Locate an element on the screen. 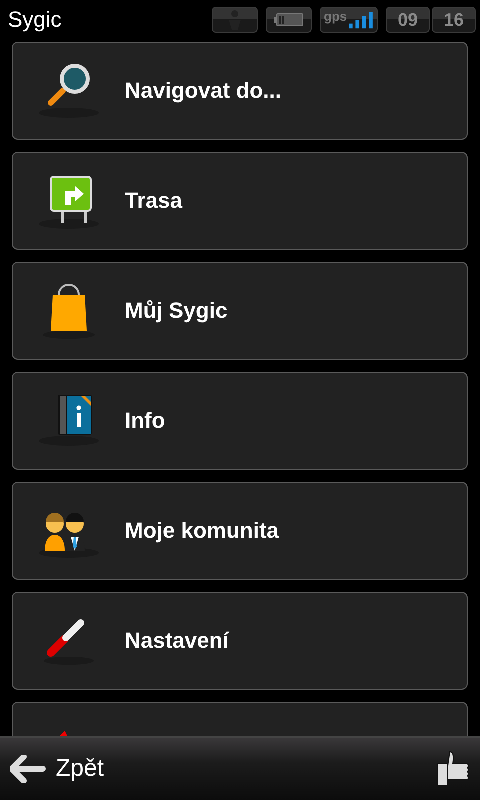 The width and height of the screenshot is (480, 800). battery-icon is located at coordinates (289, 20).